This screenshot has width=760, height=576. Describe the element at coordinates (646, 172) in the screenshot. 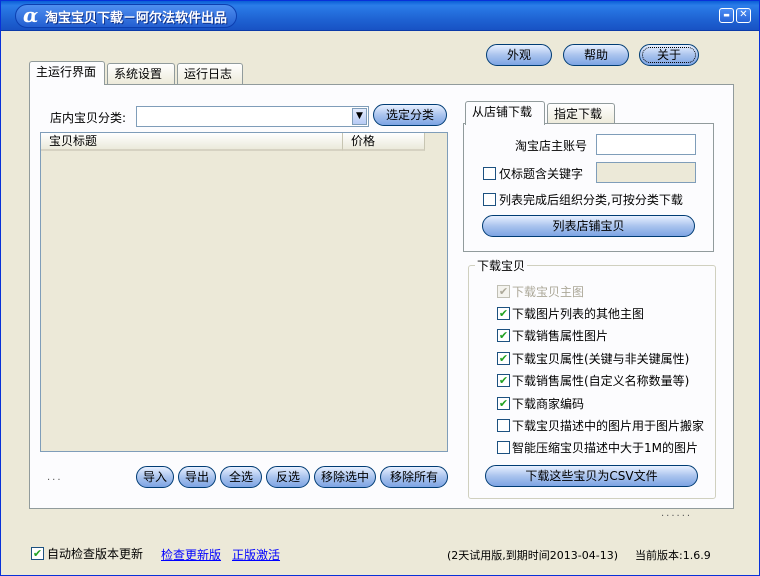

I see `keyword-input` at that location.